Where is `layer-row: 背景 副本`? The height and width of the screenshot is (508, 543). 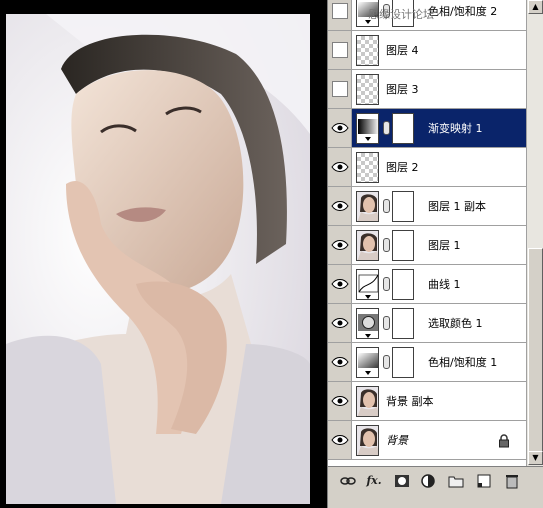 layer-row: 背景 副本 is located at coordinates (427, 401).